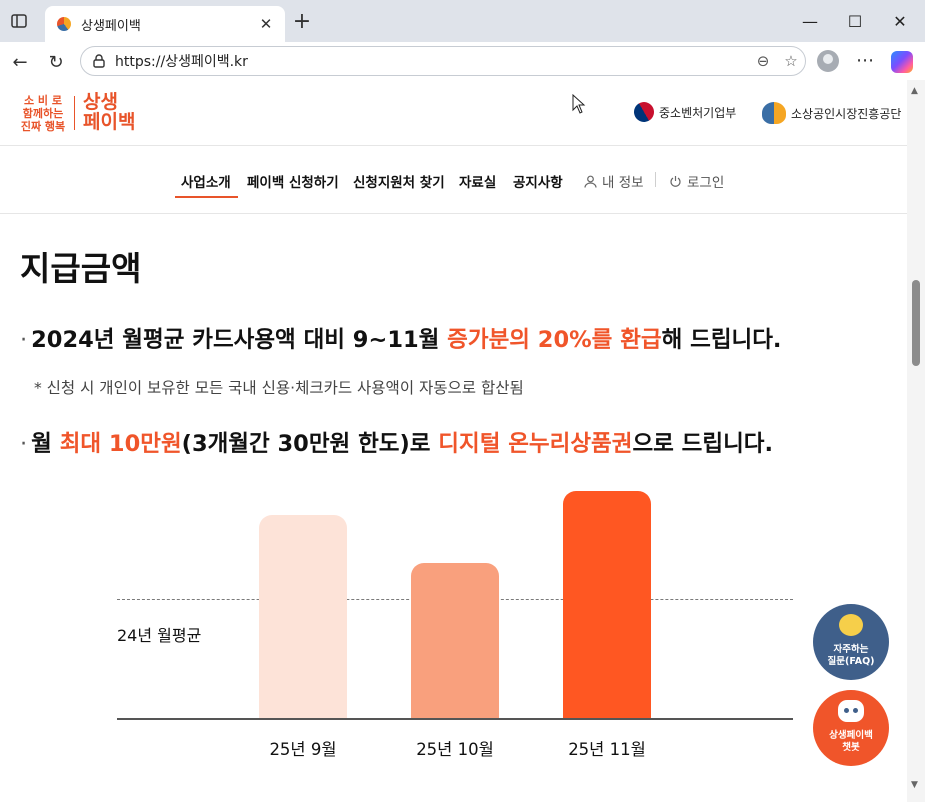  What do you see at coordinates (538, 181) in the screenshot?
I see `nav-item-notices: 공지사항` at bounding box center [538, 181].